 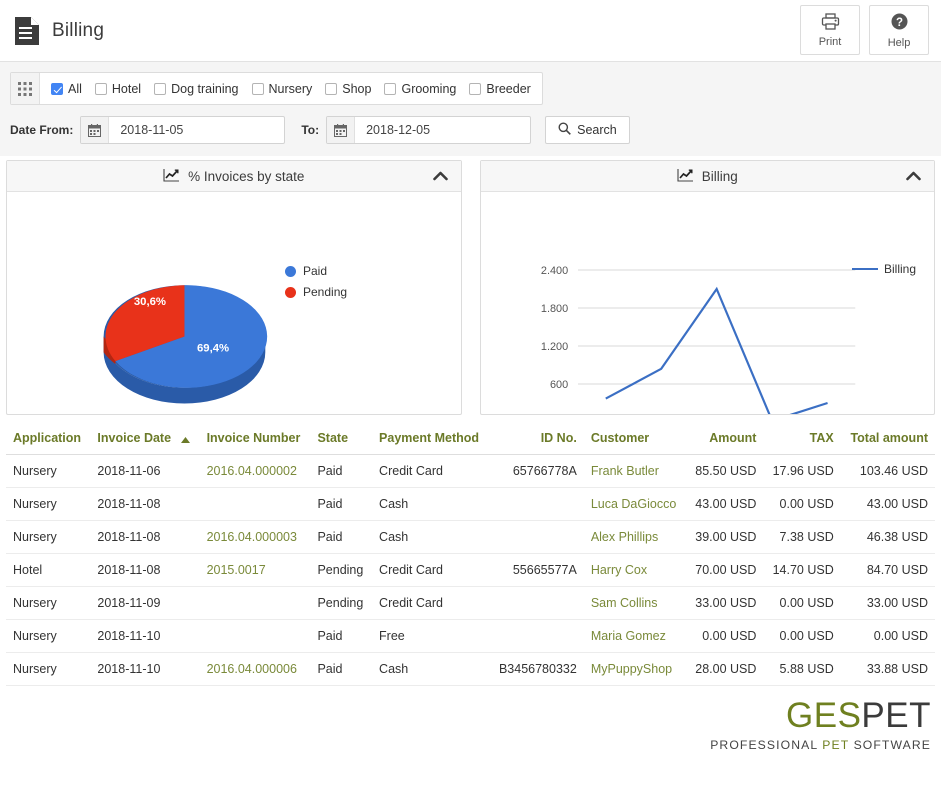 What do you see at coordinates (66, 89) in the screenshot?
I see `filter-checkbox-all: All` at bounding box center [66, 89].